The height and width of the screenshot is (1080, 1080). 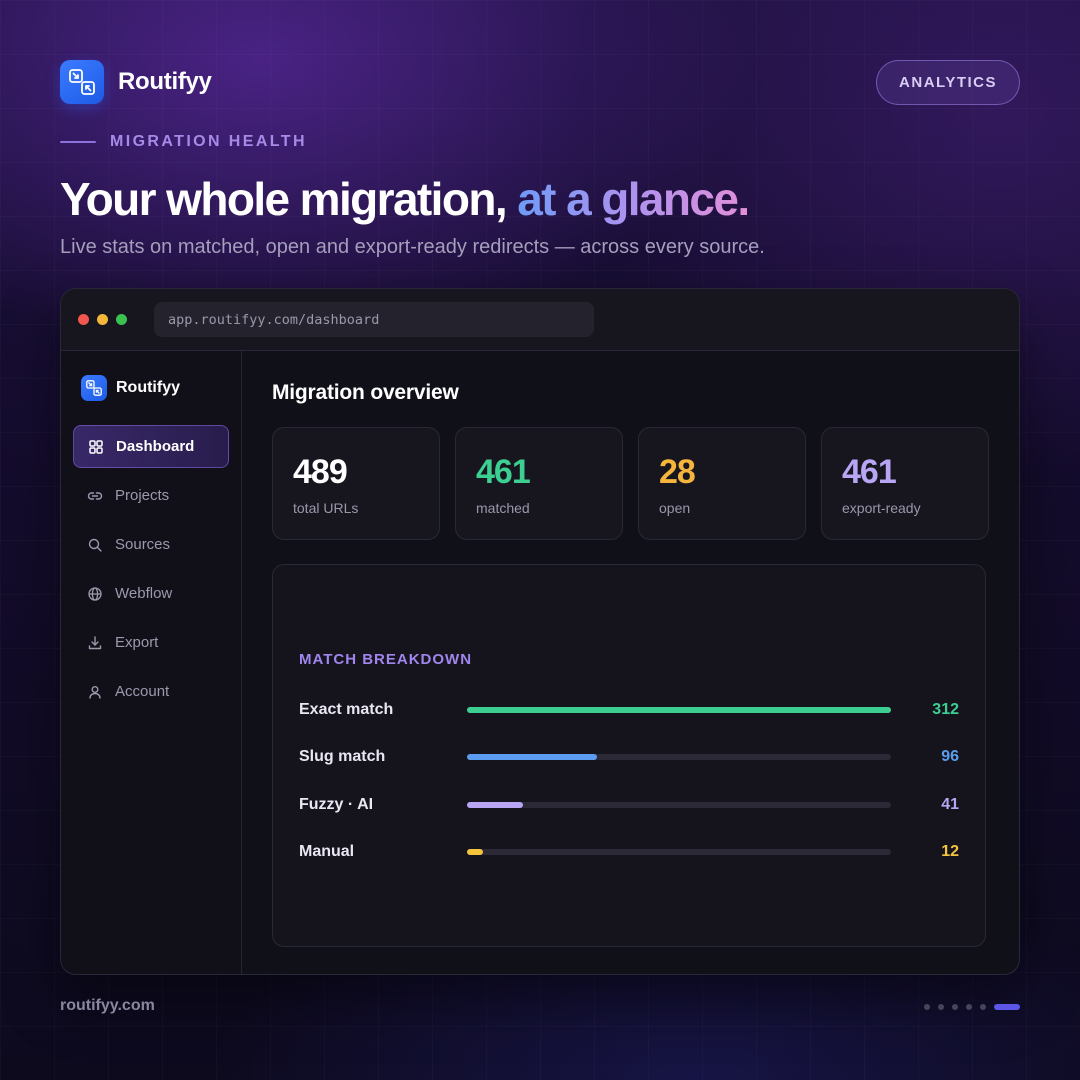 What do you see at coordinates (327, 852) in the screenshot?
I see `breakdown-label: Manual` at bounding box center [327, 852].